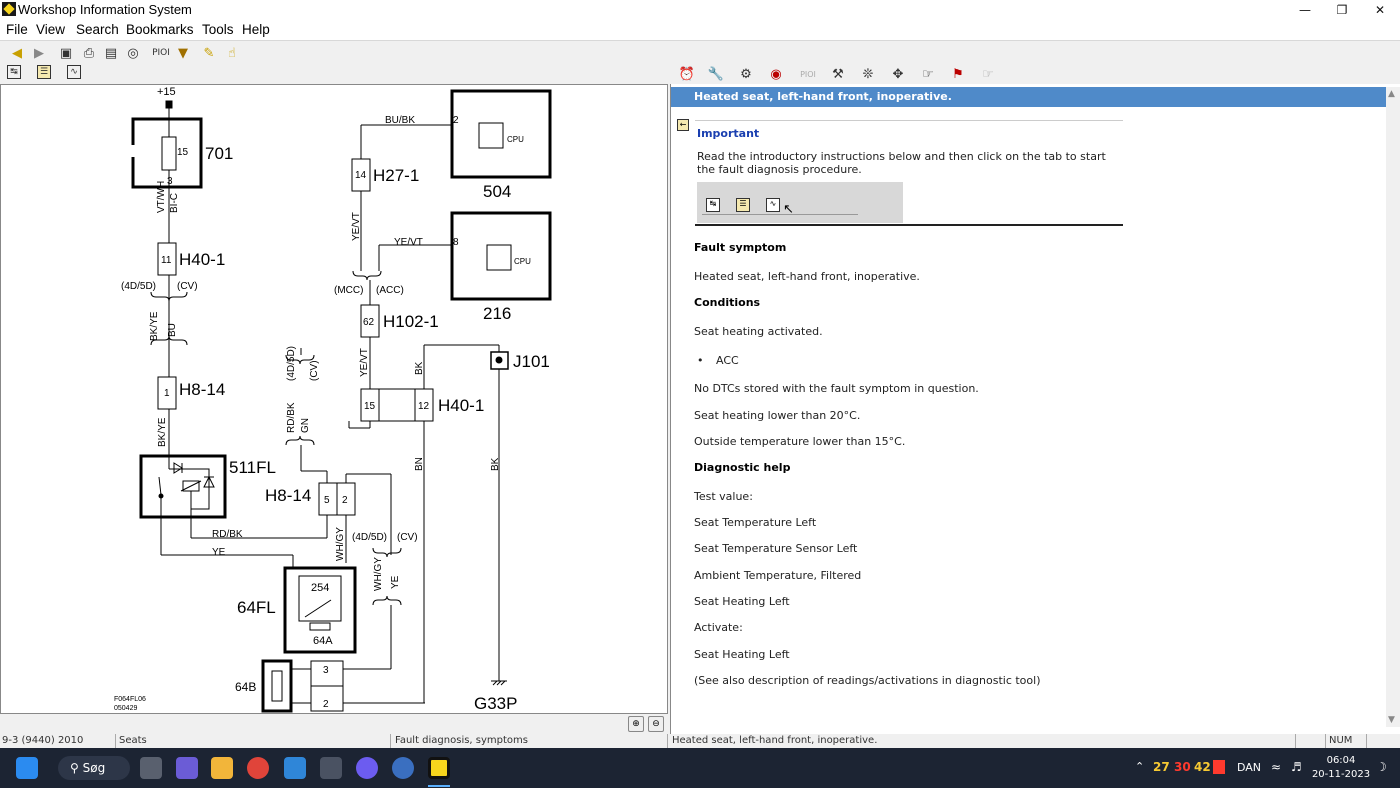  Describe the element at coordinates (1380, 10) in the screenshot. I see `close-button: ✕` at that location.